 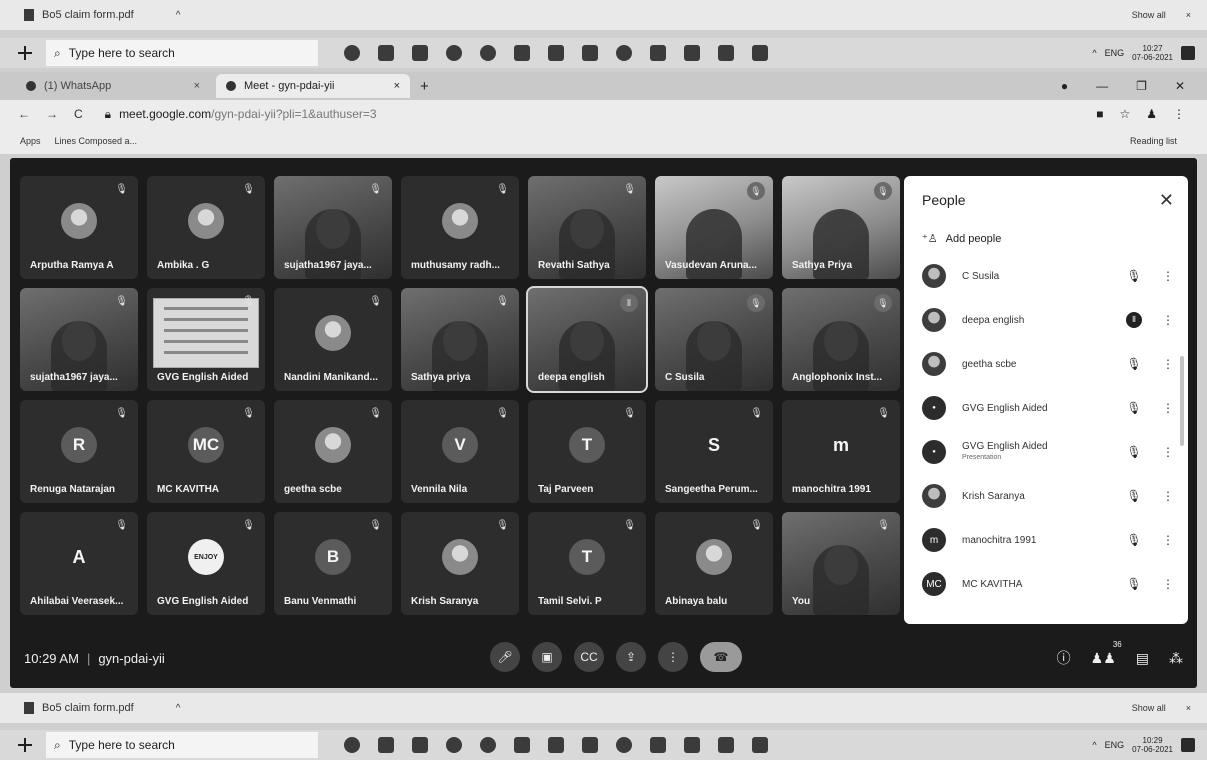 I want to click on participant-tile: ENJOY 🎙︎ GVG English Aided, so click(x=206, y=563).